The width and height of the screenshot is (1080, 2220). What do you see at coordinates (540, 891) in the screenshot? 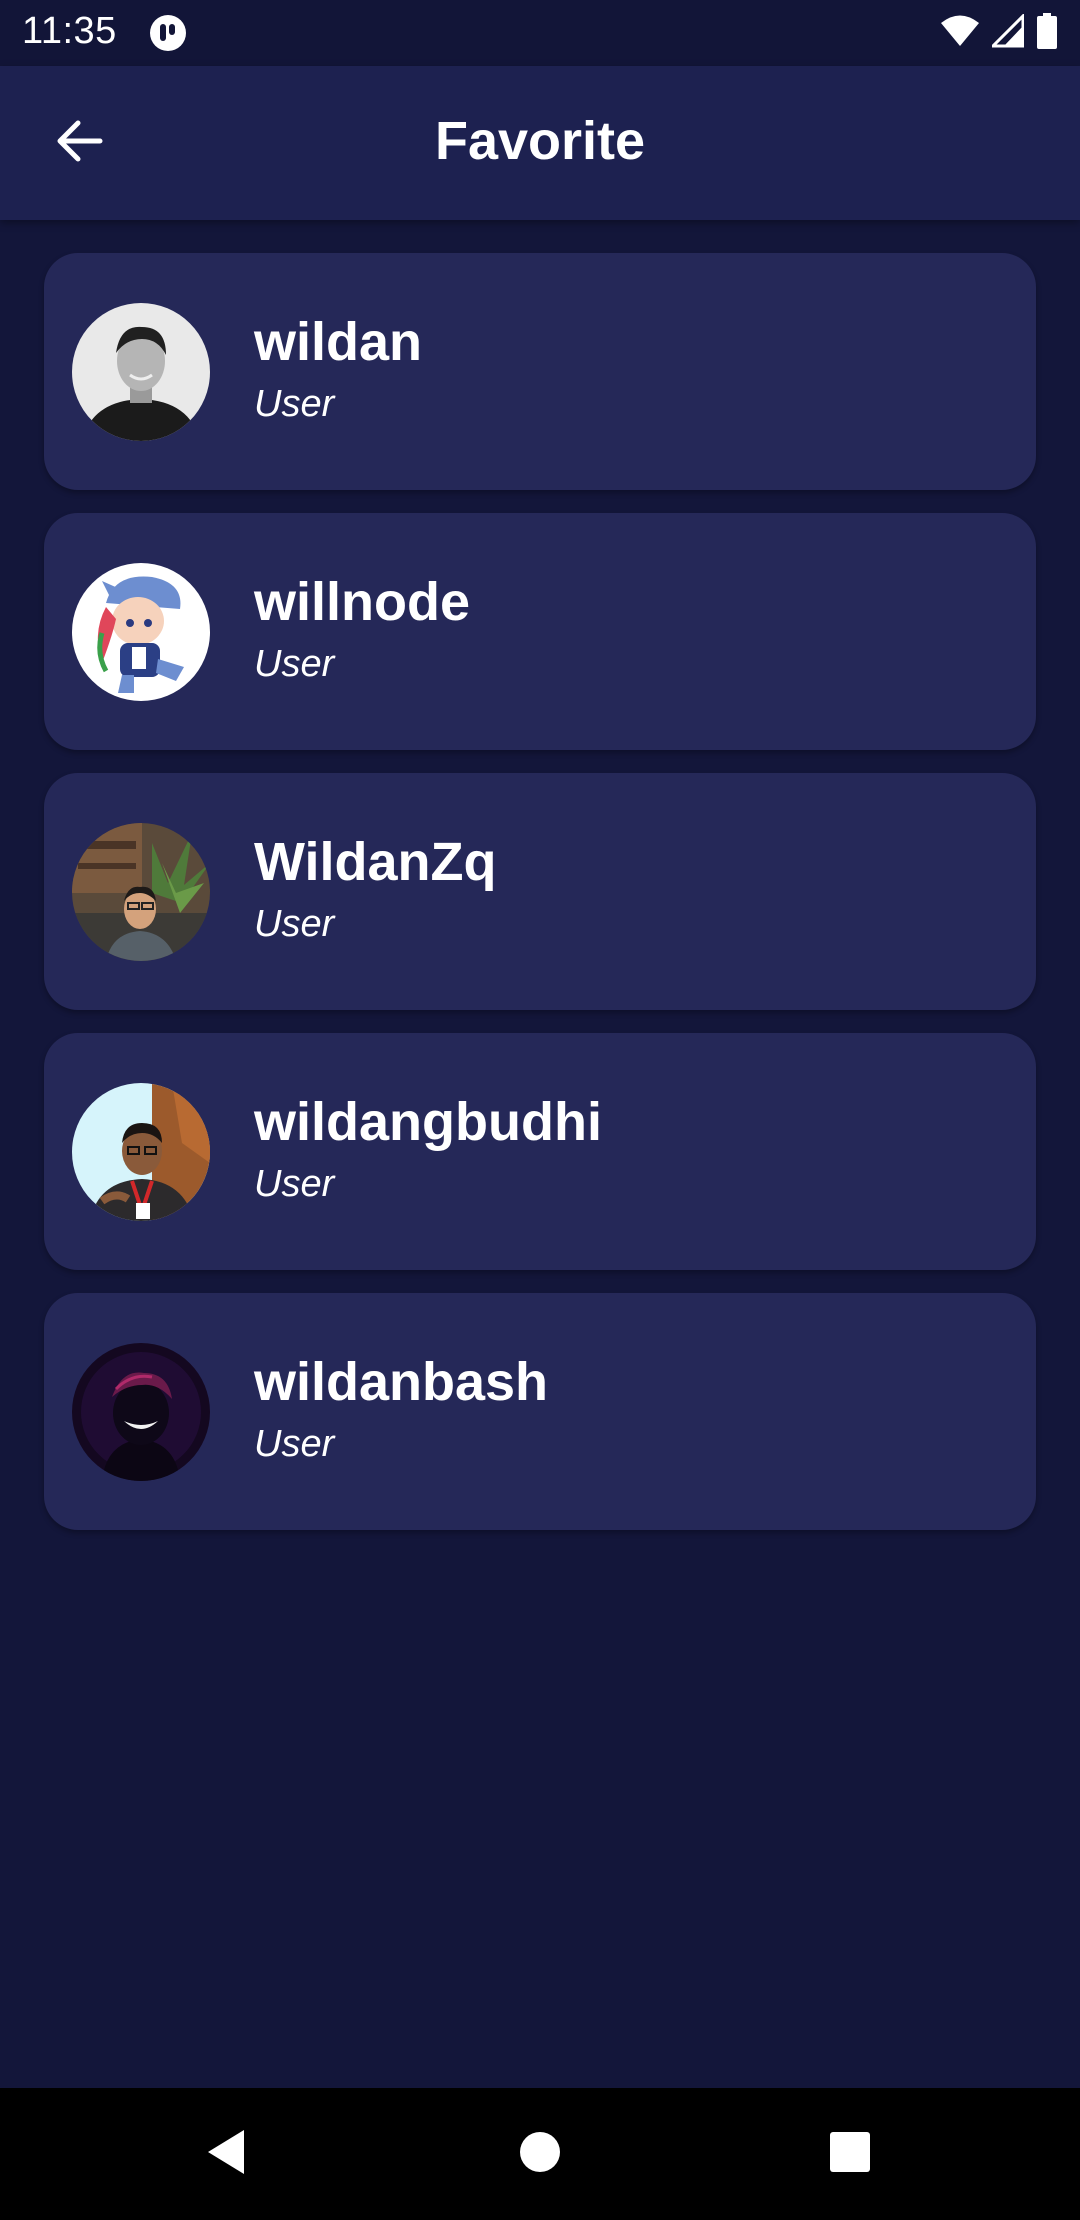
I see `favorite-user-card: WildanZq User` at bounding box center [540, 891].